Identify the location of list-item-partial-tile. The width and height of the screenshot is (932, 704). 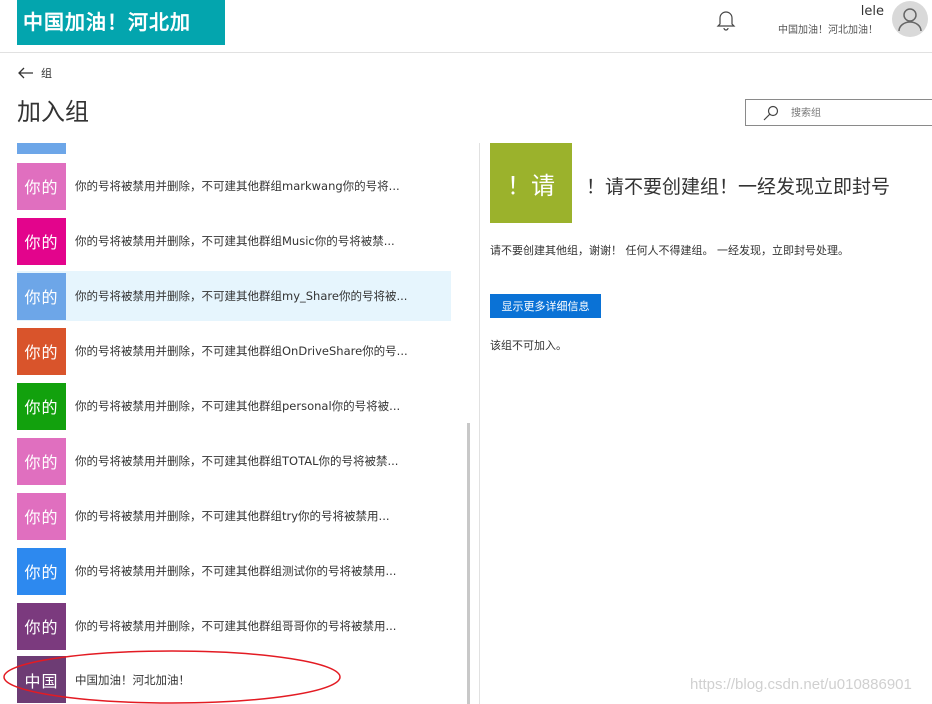
(41, 148).